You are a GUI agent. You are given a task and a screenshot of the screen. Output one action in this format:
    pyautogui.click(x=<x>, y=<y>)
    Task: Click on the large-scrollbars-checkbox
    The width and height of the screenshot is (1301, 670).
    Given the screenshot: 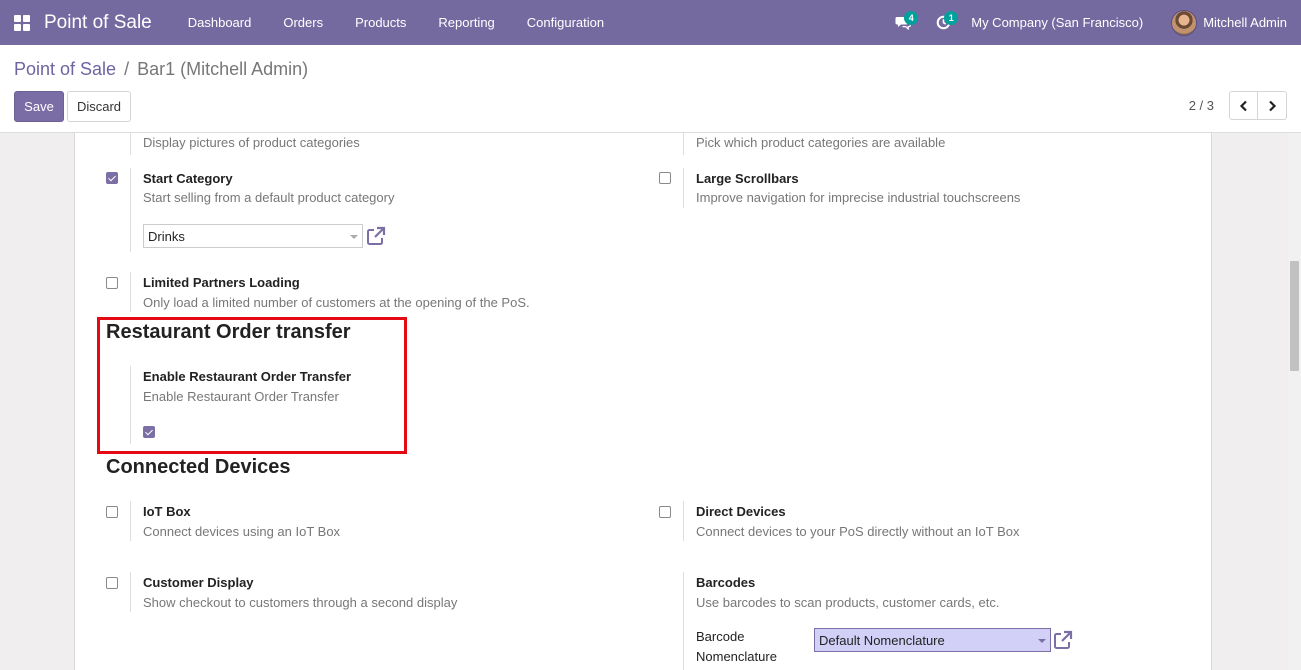 What is the action you would take?
    pyautogui.click(x=665, y=178)
    